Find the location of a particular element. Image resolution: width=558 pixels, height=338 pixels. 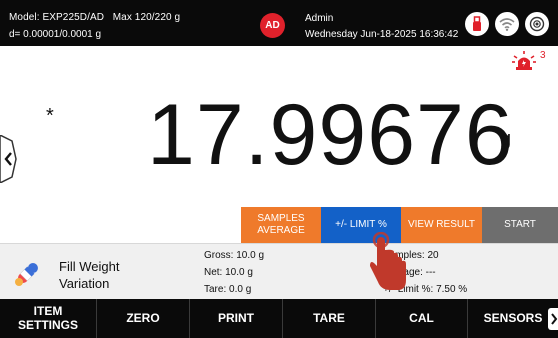

sensors-button: SENSORS is located at coordinates (513, 318).